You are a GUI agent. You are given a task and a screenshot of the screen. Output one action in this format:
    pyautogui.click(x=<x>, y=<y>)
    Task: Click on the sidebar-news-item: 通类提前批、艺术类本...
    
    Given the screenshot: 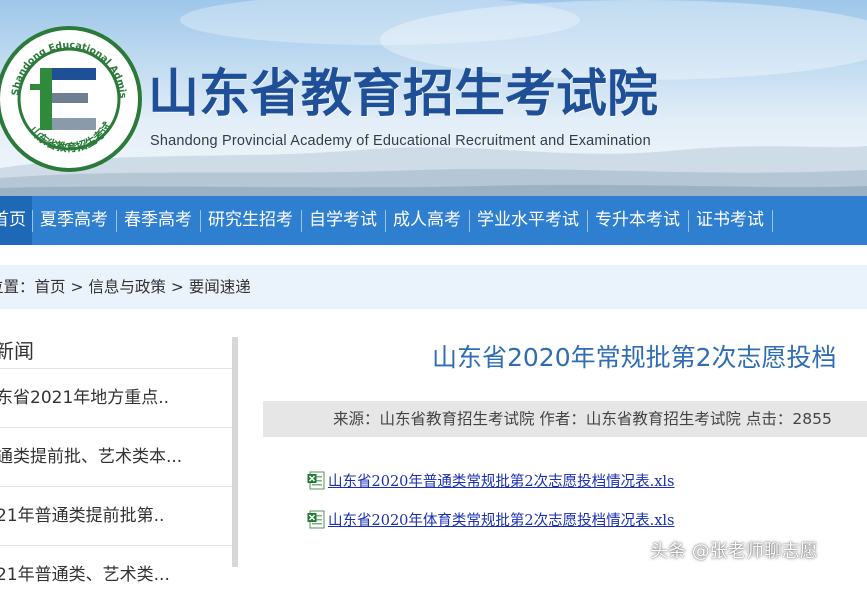 What is the action you would take?
    pyautogui.click(x=116, y=456)
    